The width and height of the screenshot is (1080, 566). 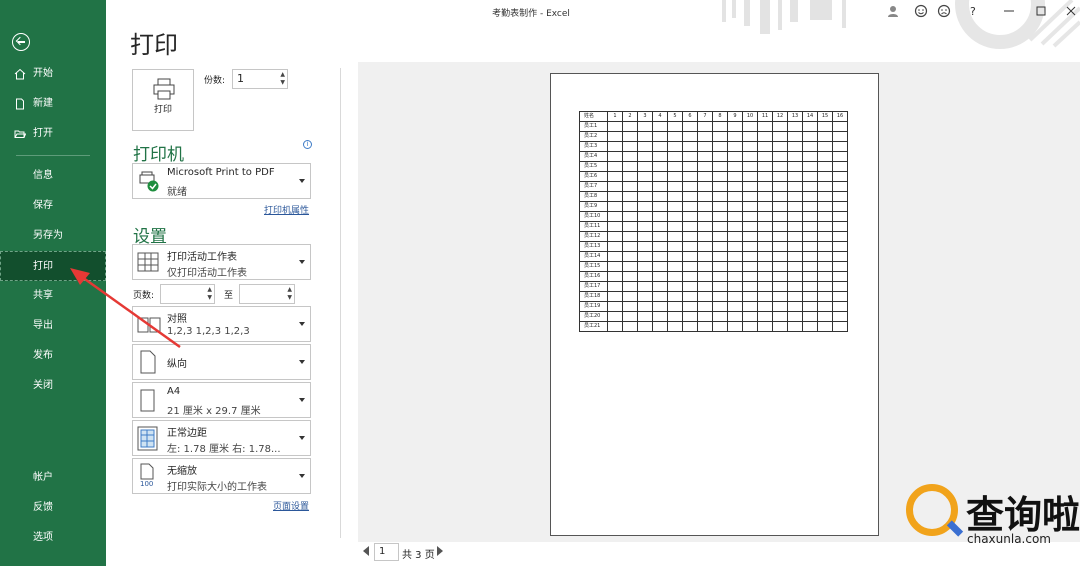 What do you see at coordinates (593, 286) in the screenshot?
I see `employee-name-cell: 员工17` at bounding box center [593, 286].